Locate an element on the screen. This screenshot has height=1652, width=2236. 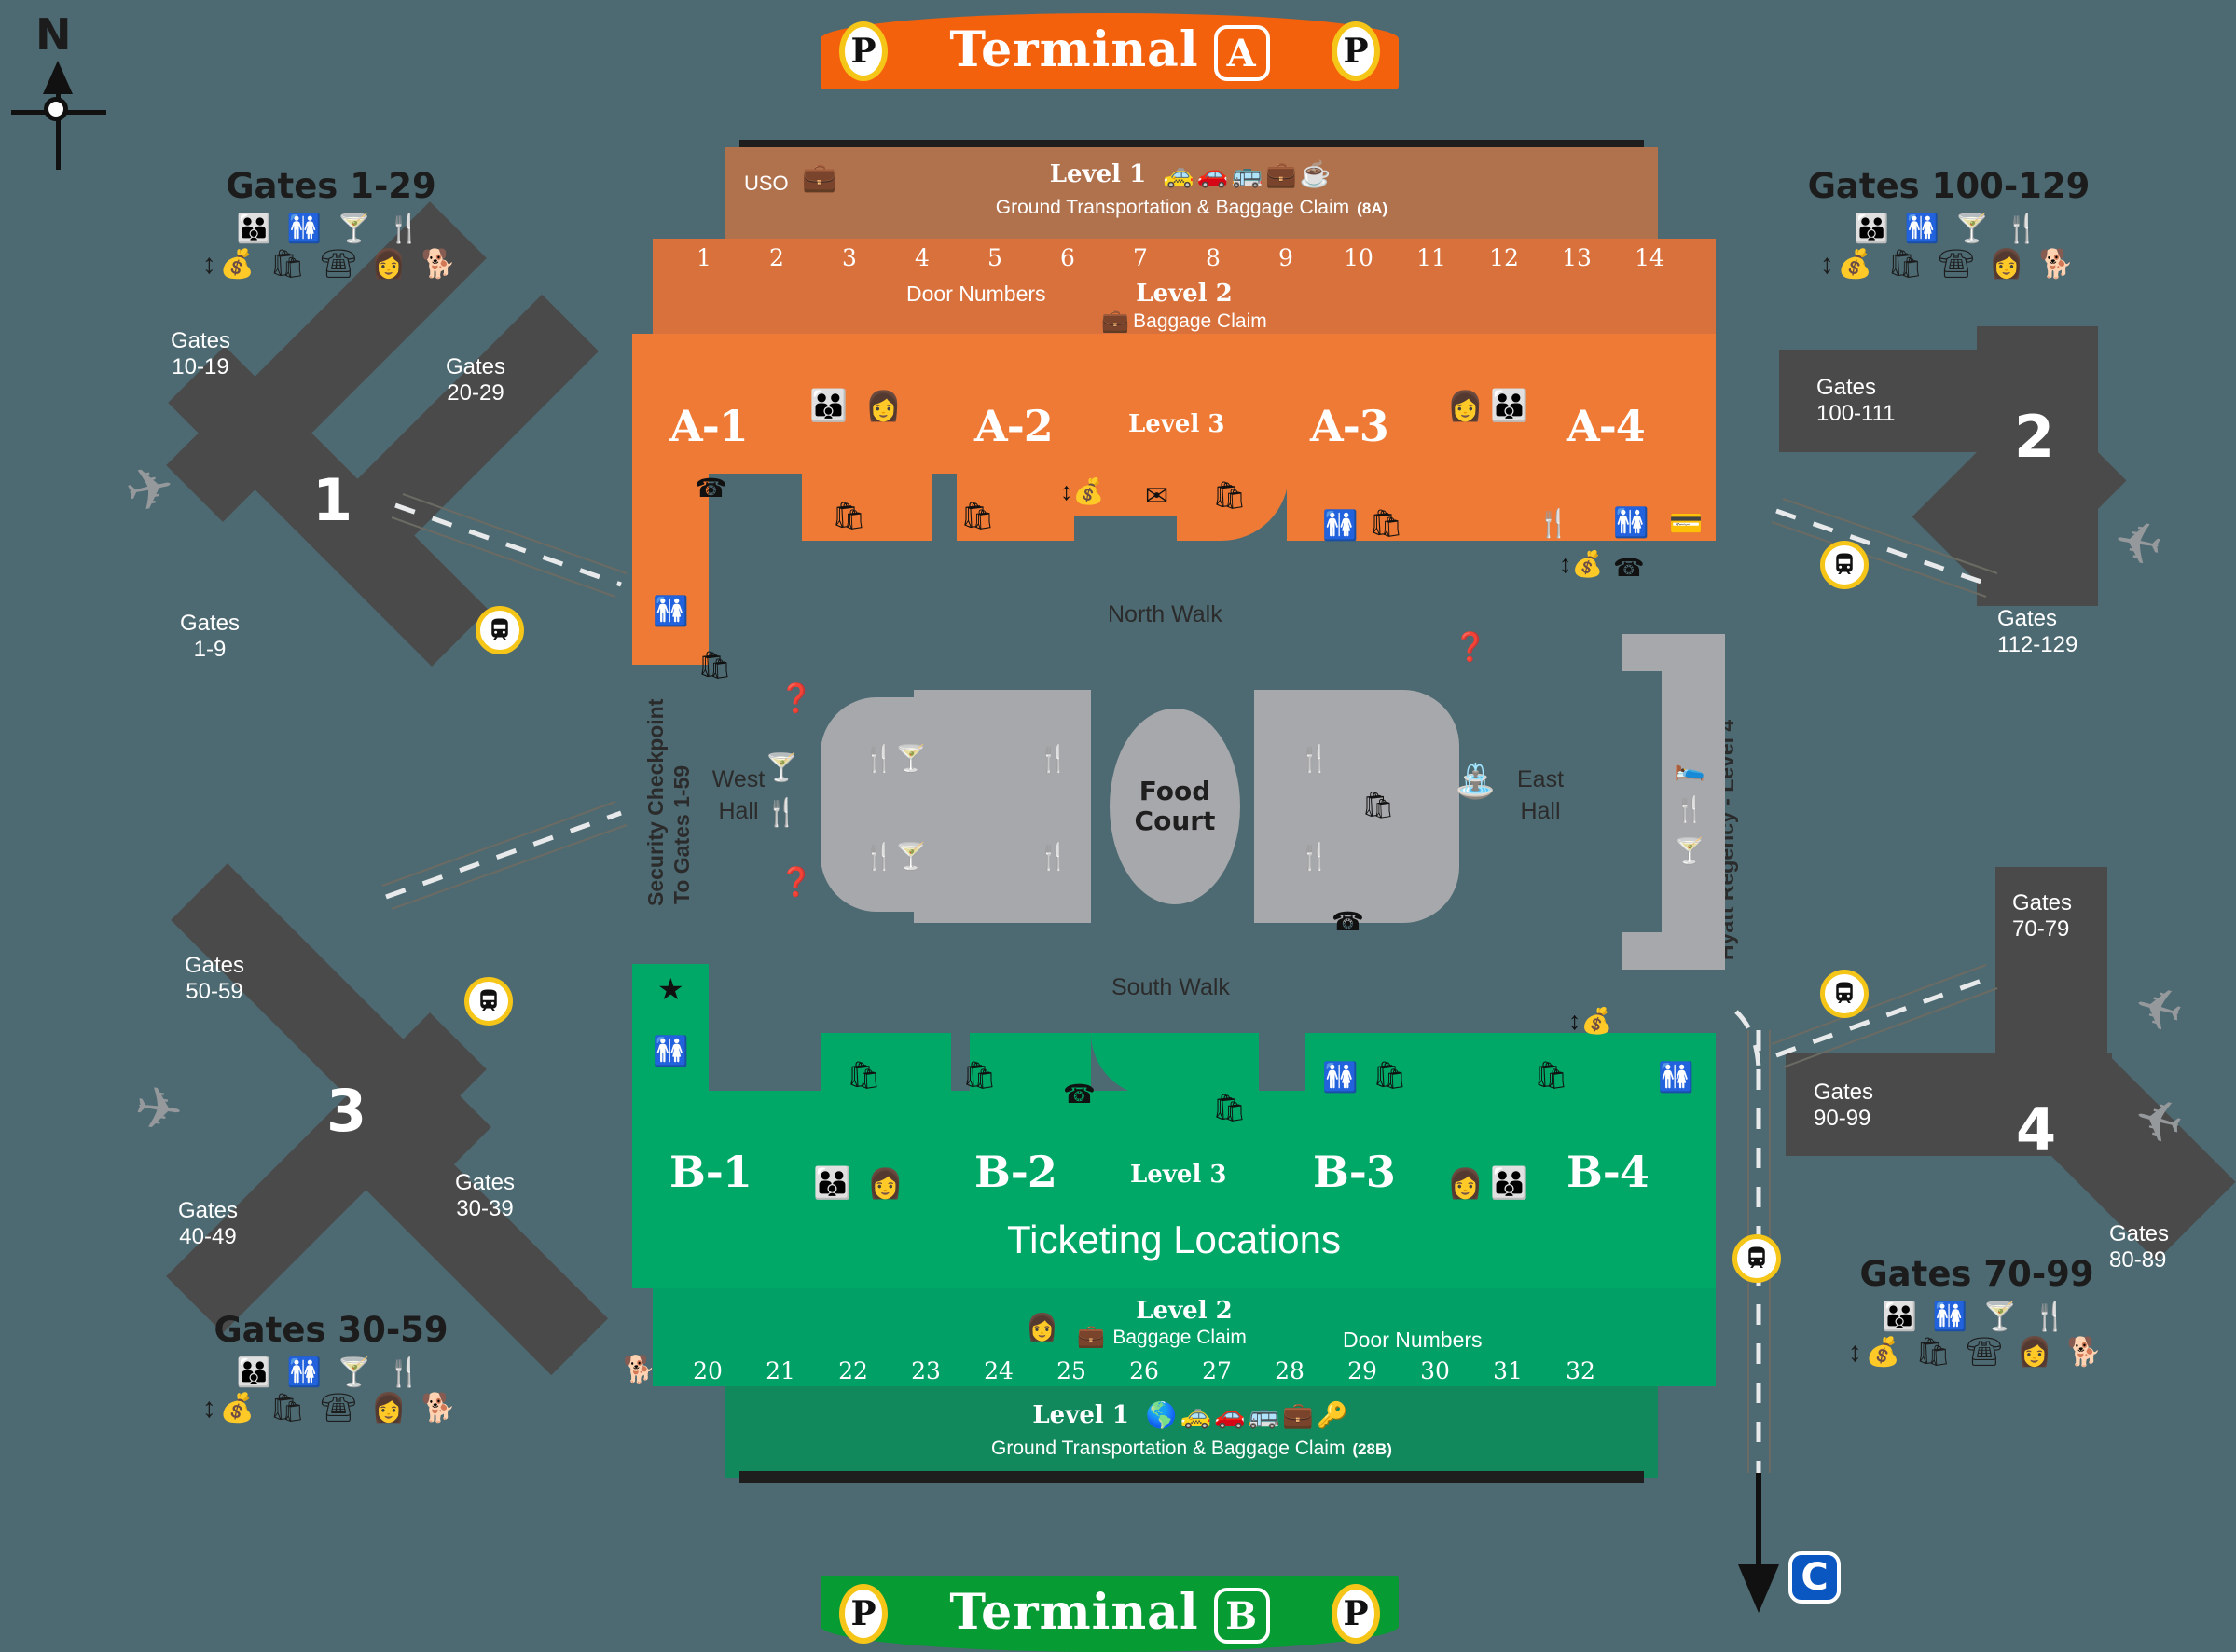
terminal-c-marker: C is located at coordinates (1814, 1577).